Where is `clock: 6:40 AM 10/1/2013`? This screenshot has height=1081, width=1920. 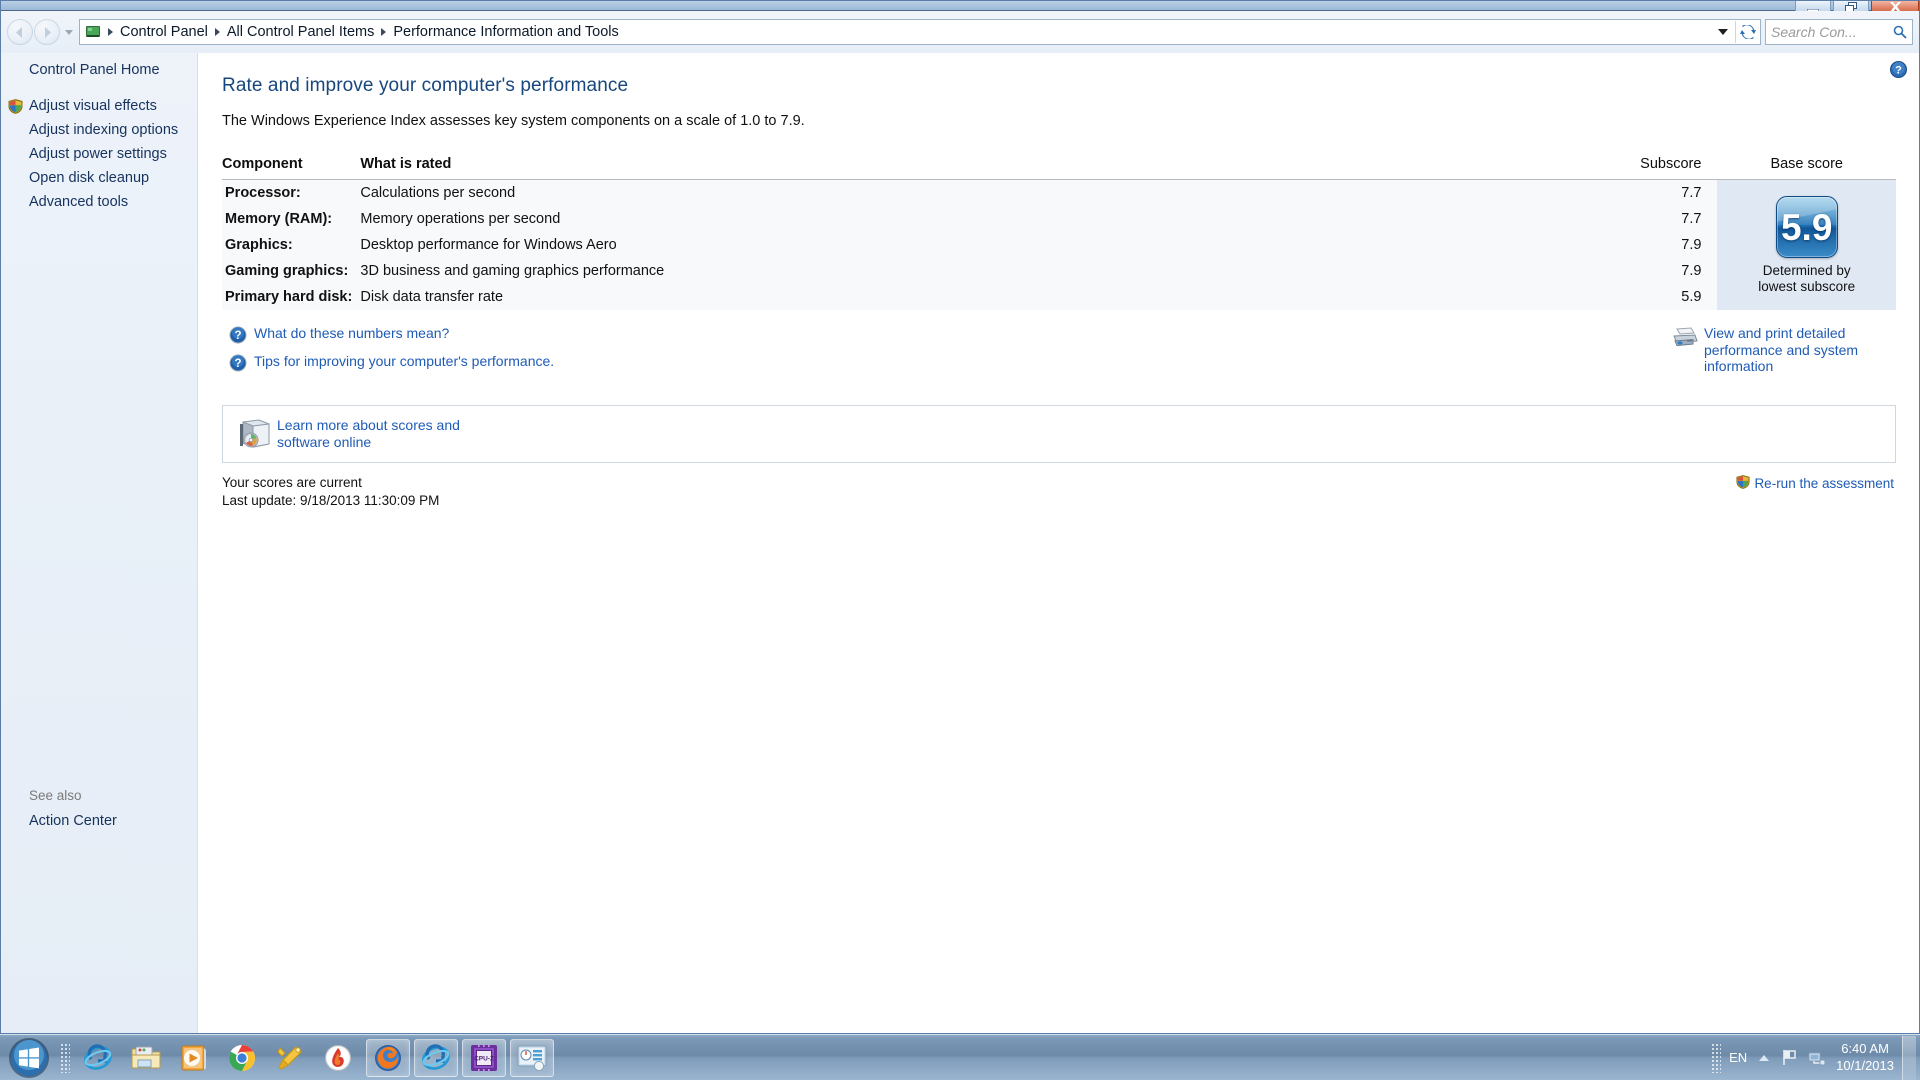
clock: 6:40 AM 10/1/2013 is located at coordinates (1865, 1057).